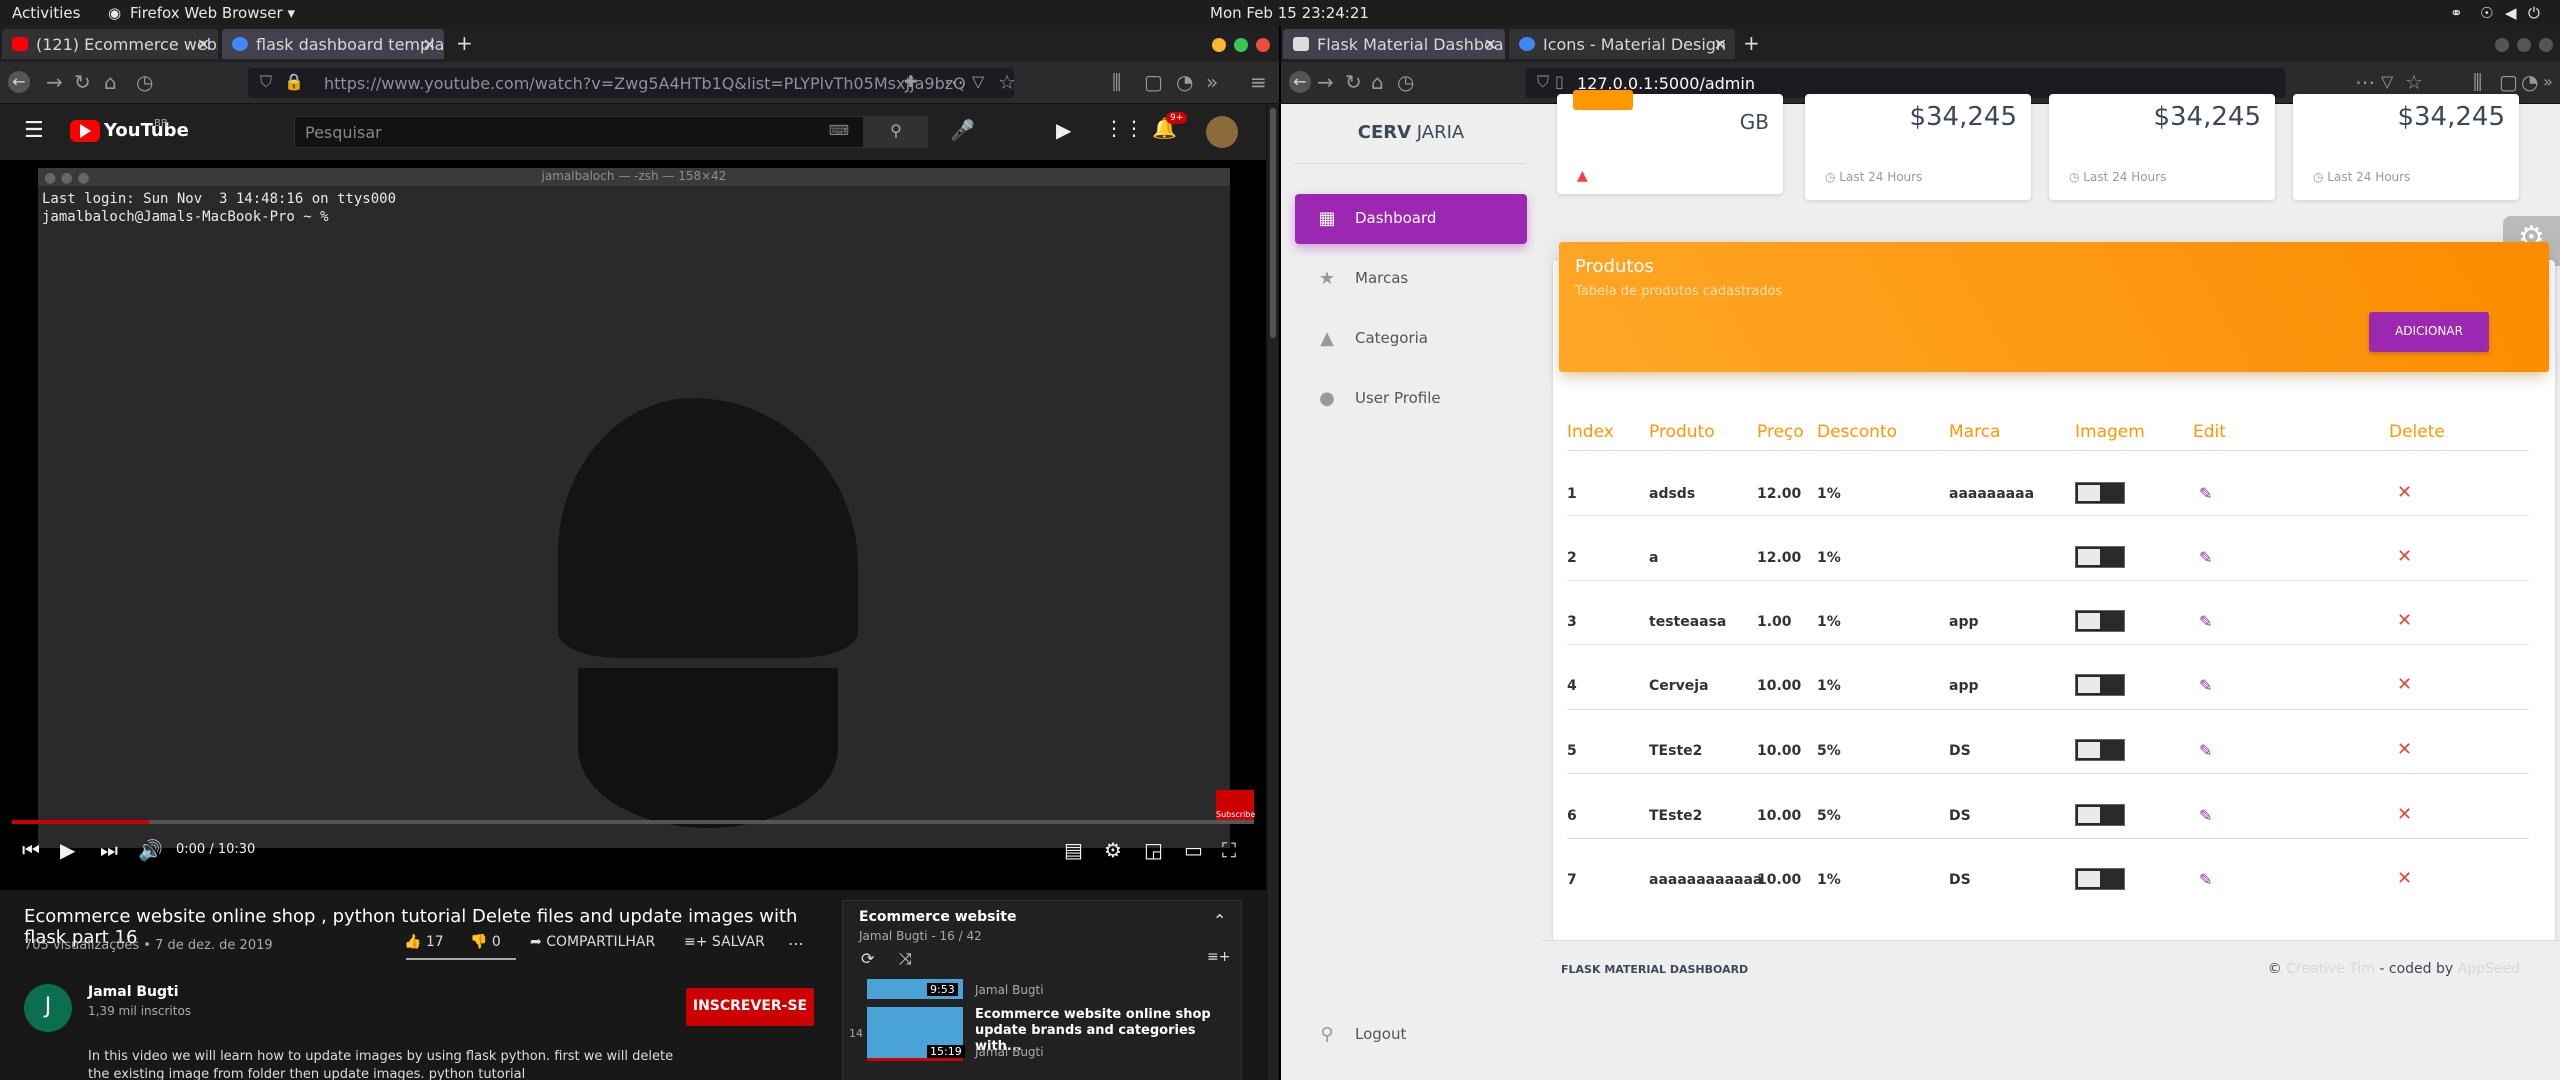  What do you see at coordinates (633, 822) in the screenshot?
I see `progress-track` at bounding box center [633, 822].